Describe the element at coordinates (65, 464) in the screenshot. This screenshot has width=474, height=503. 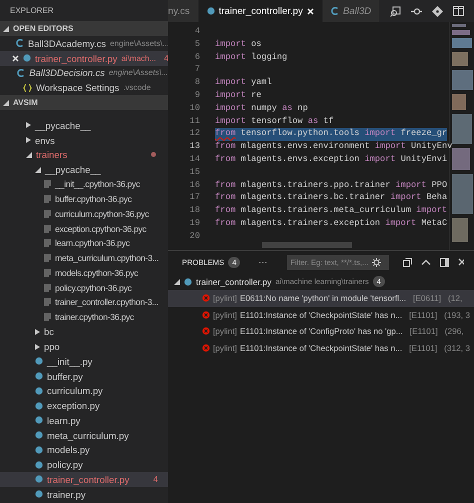
I see `file-name: policy.py` at that location.